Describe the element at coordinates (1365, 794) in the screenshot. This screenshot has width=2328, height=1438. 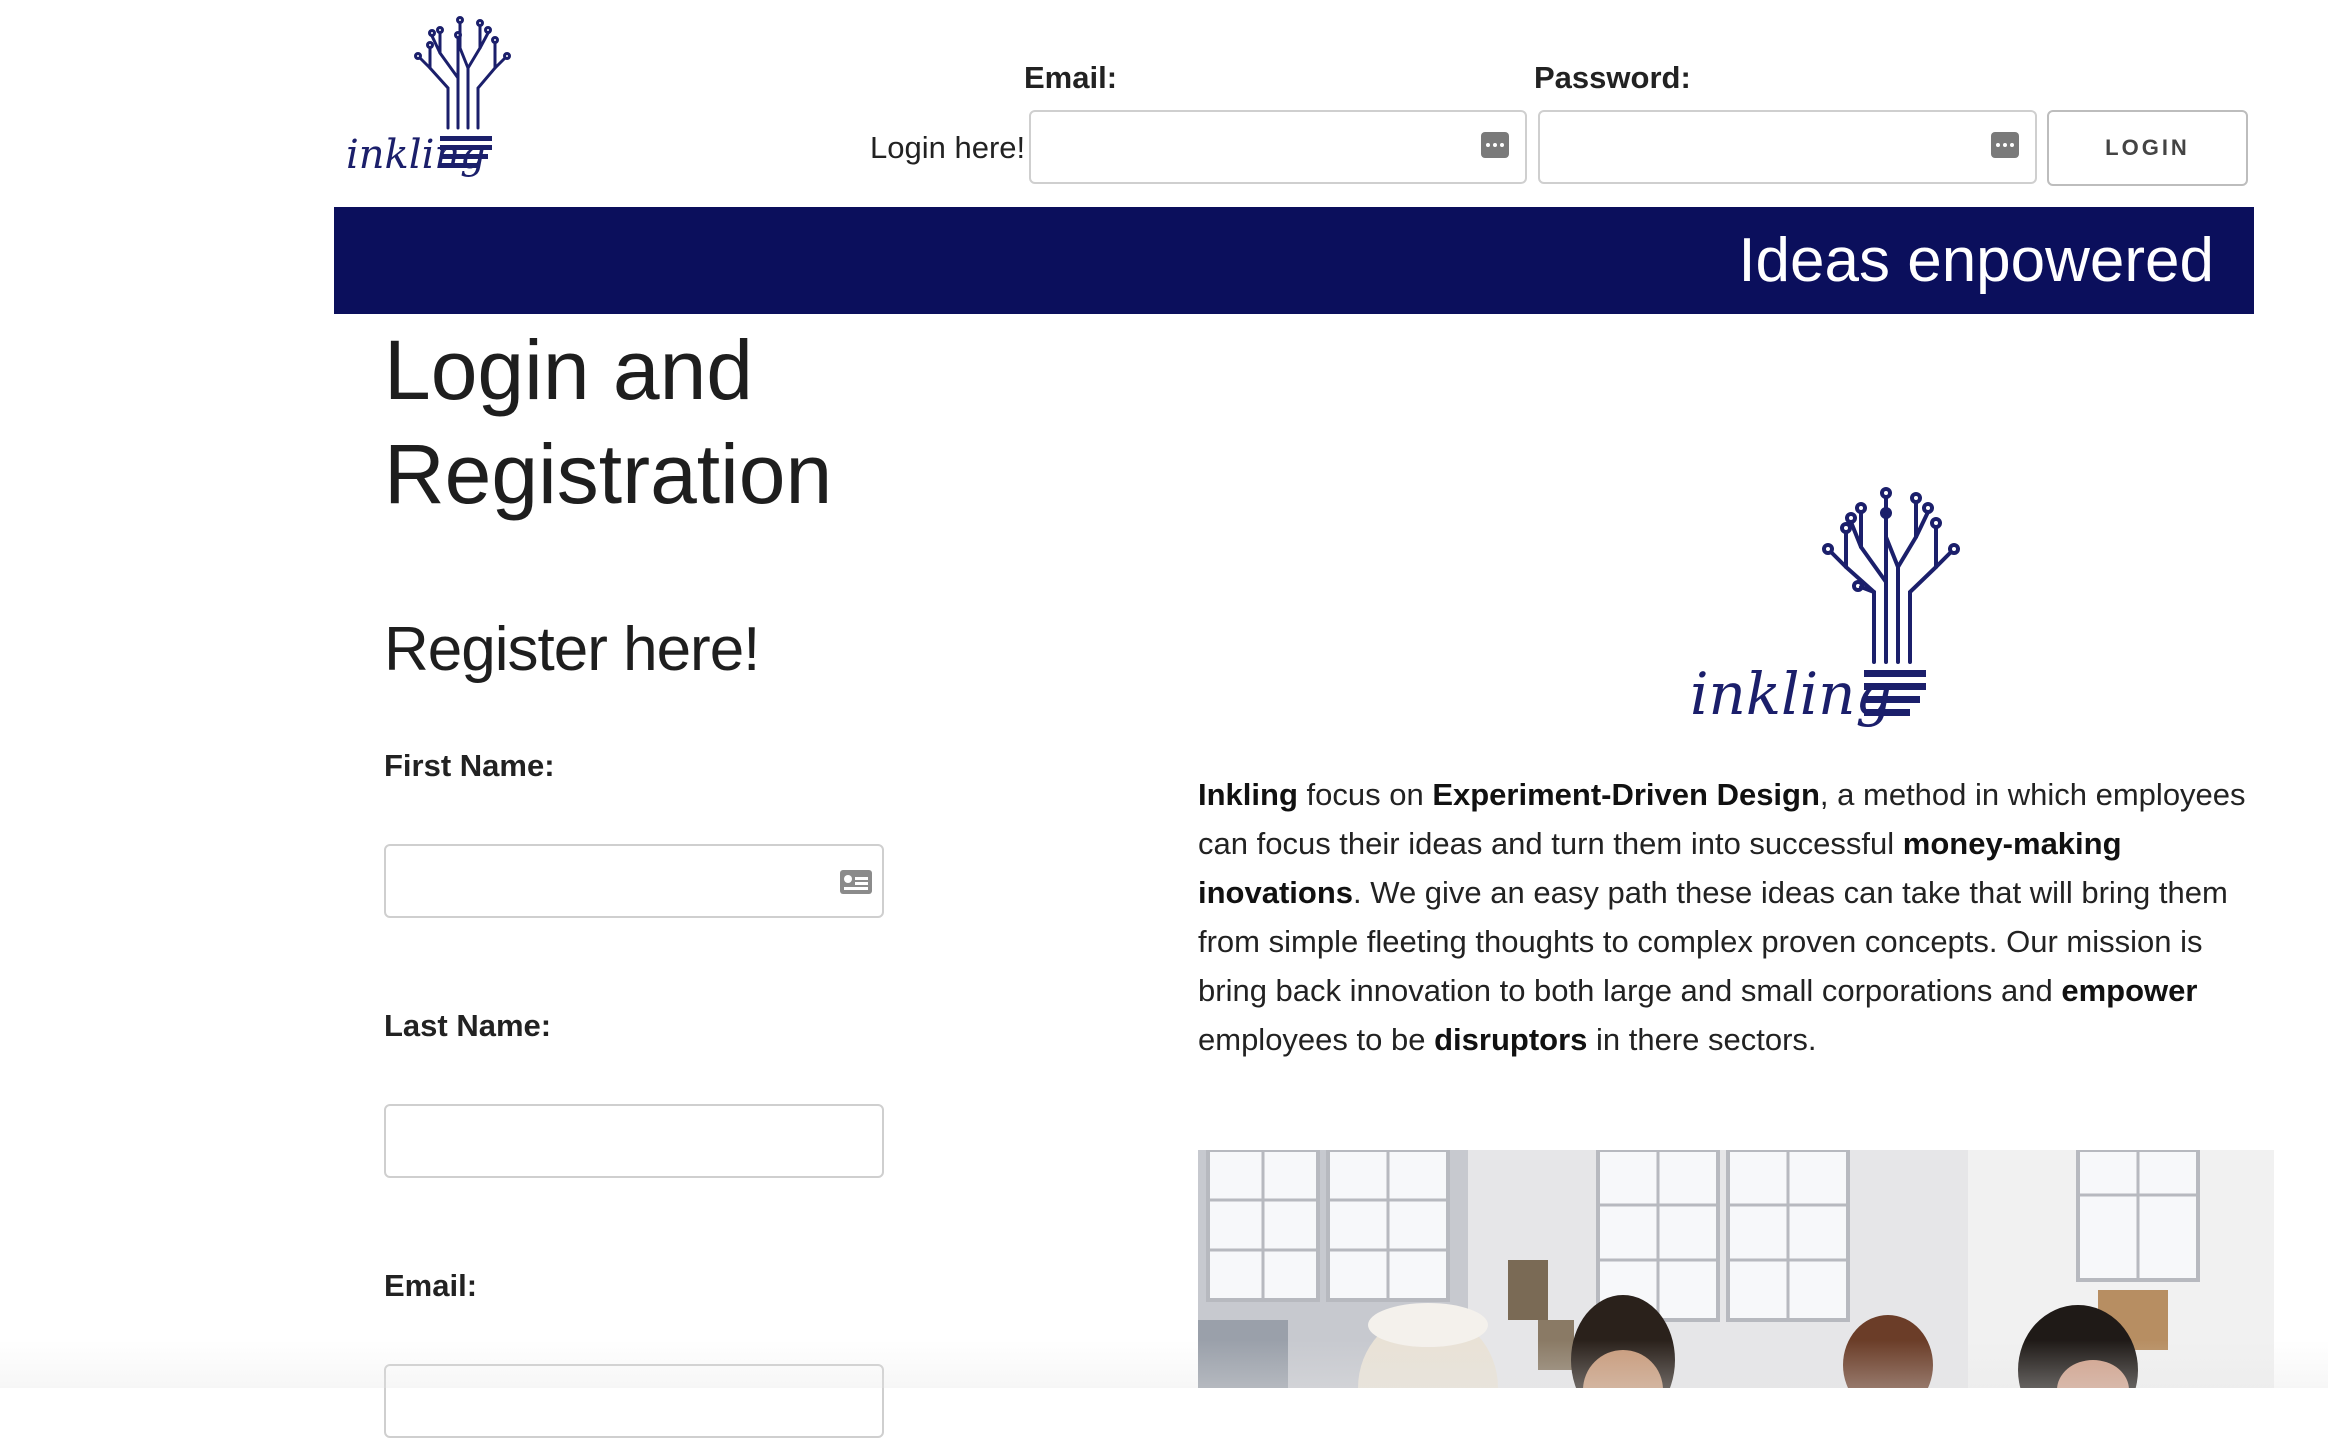
I see `about-text: focus on` at that location.